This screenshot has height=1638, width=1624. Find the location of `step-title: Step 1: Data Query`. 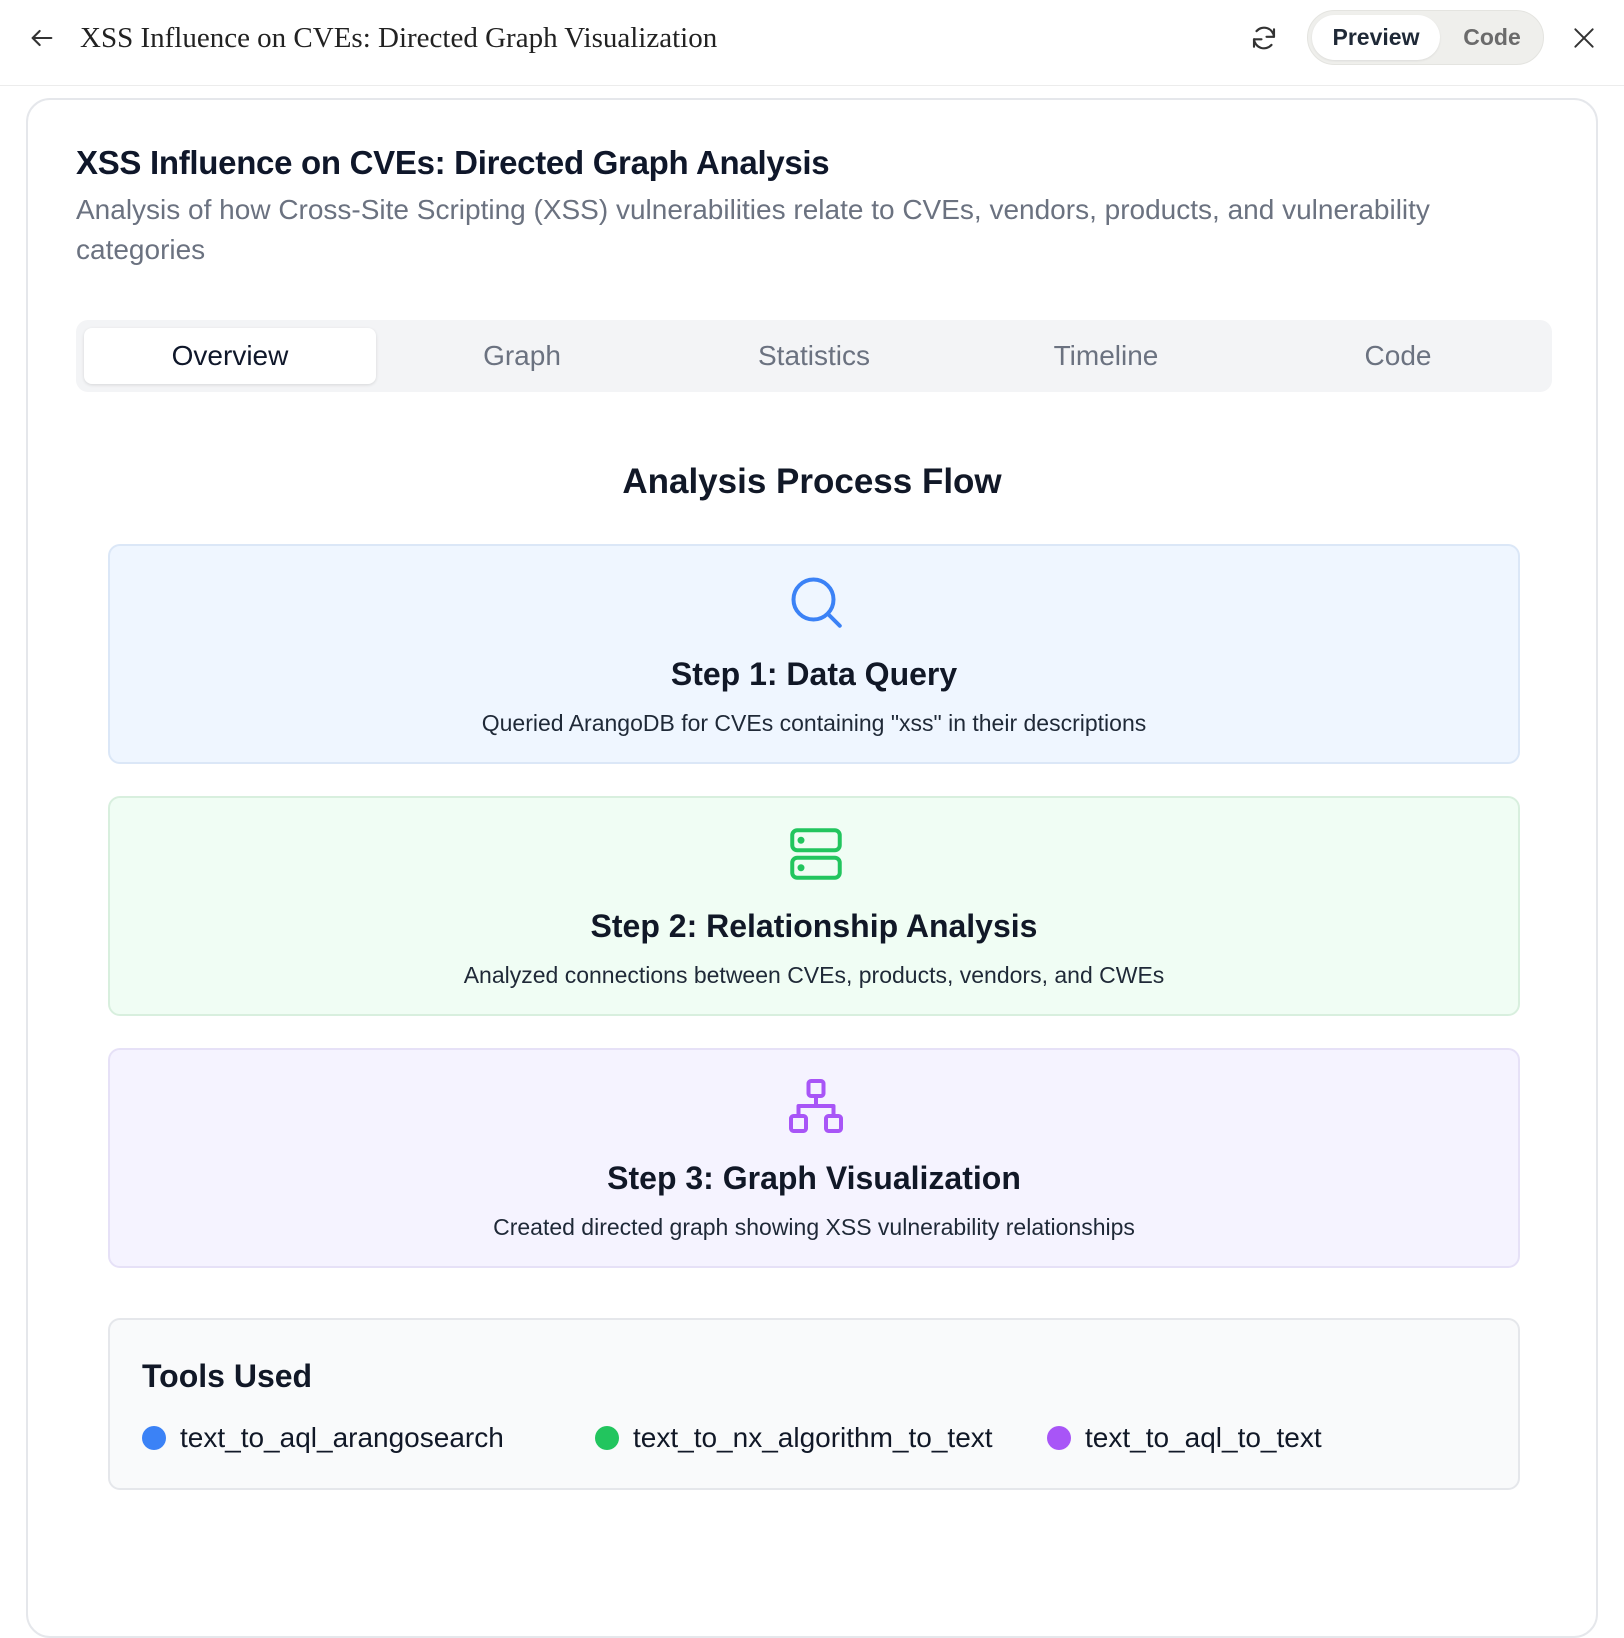

step-title: Step 1: Data Query is located at coordinates (814, 674).